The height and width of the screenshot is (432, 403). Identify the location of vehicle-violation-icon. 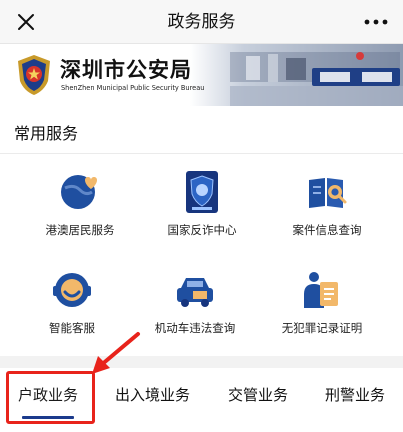
(195, 292).